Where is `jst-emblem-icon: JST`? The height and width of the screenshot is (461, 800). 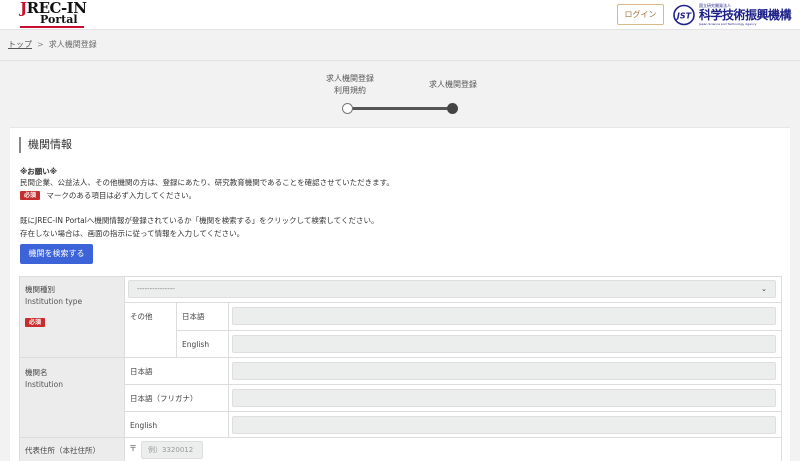
jst-emblem-icon: JST is located at coordinates (684, 15).